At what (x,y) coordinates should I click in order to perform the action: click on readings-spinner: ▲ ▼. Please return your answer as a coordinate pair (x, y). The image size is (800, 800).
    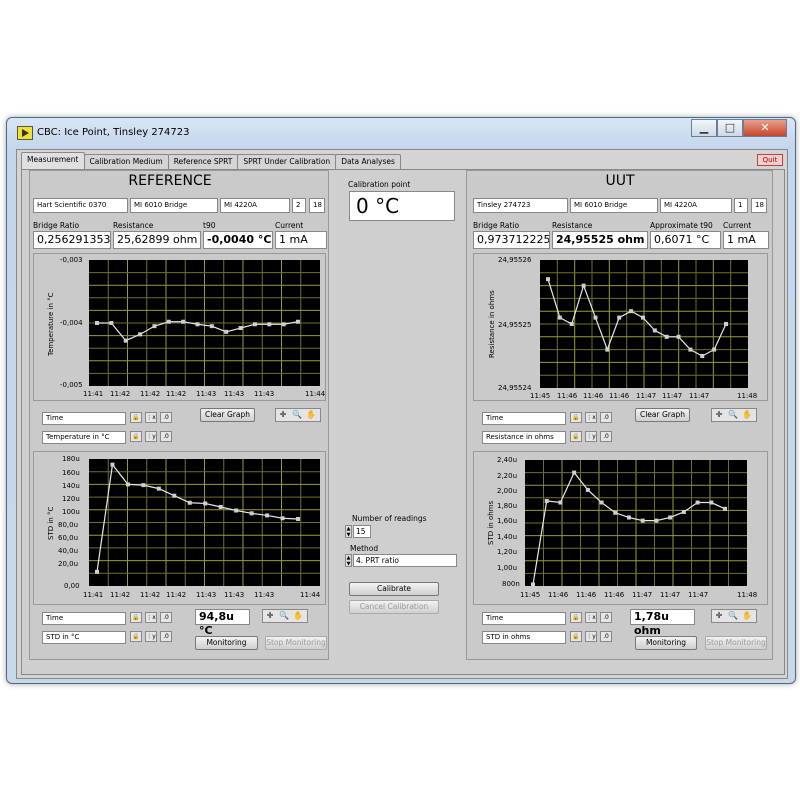
    Looking at the image, I should click on (348, 531).